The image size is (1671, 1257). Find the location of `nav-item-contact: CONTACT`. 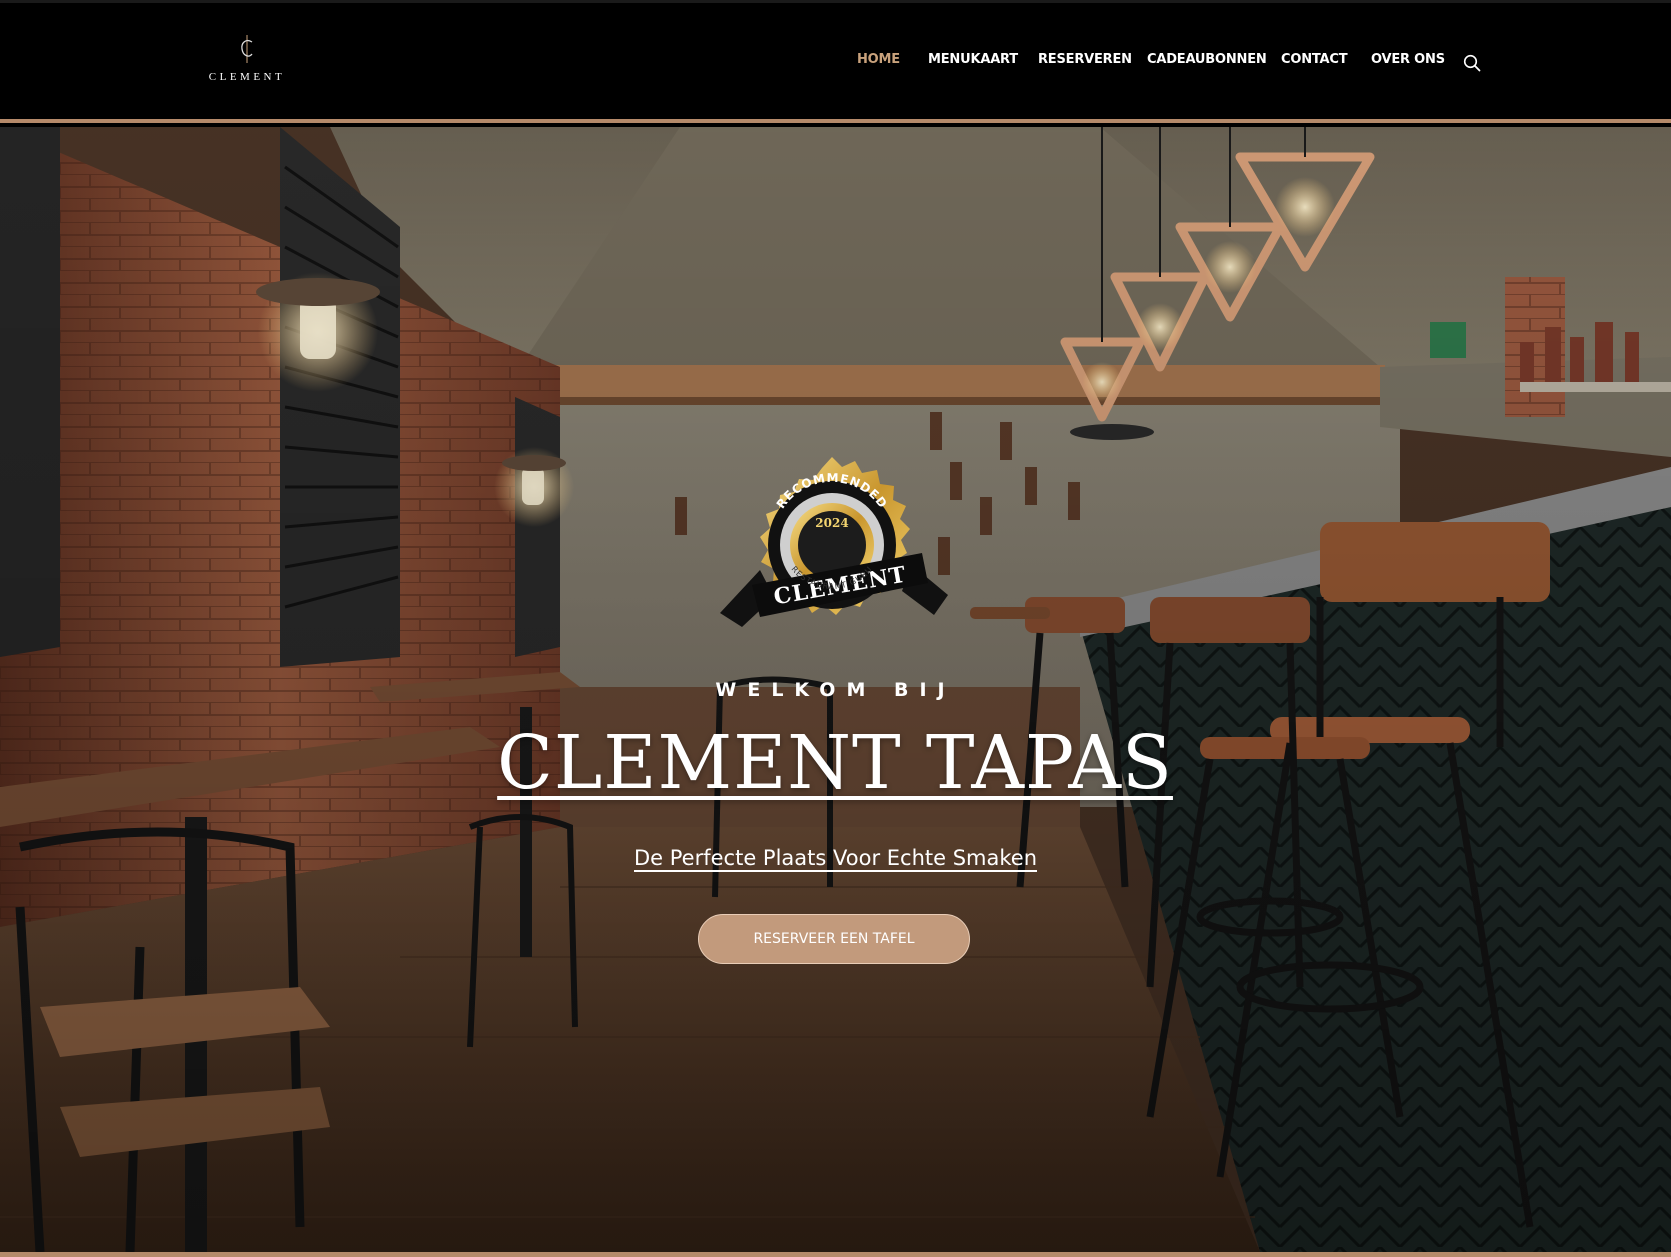

nav-item-contact: CONTACT is located at coordinates (1314, 59).